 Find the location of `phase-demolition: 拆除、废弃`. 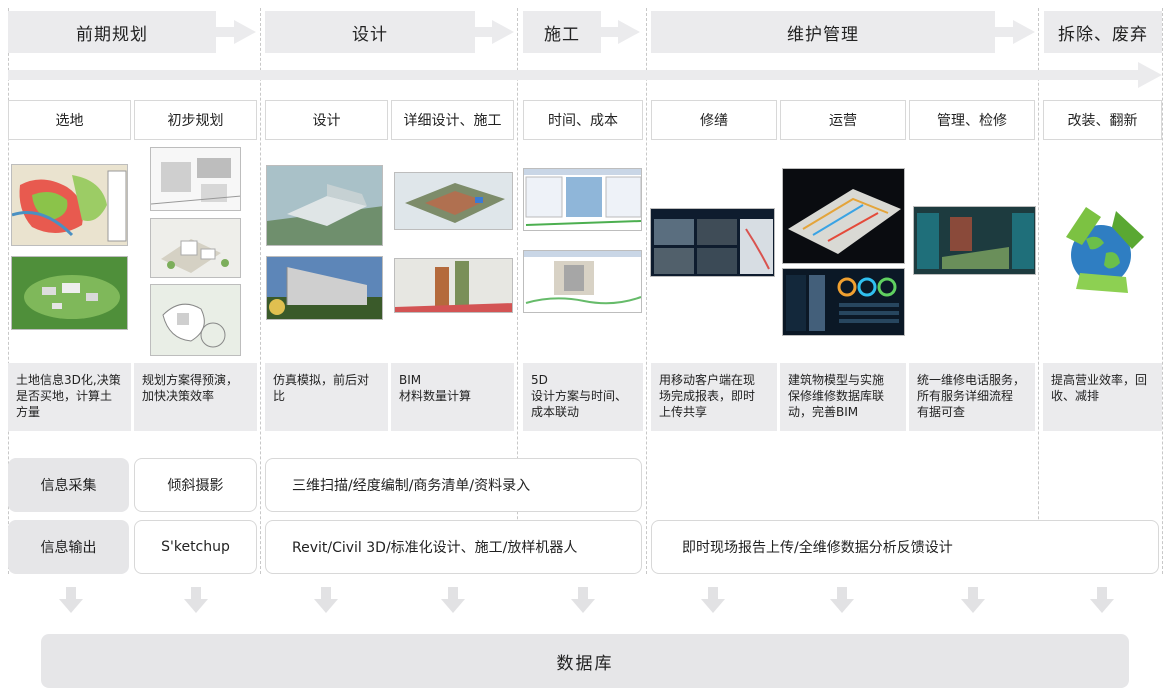

phase-demolition: 拆除、废弃 is located at coordinates (1103, 32).